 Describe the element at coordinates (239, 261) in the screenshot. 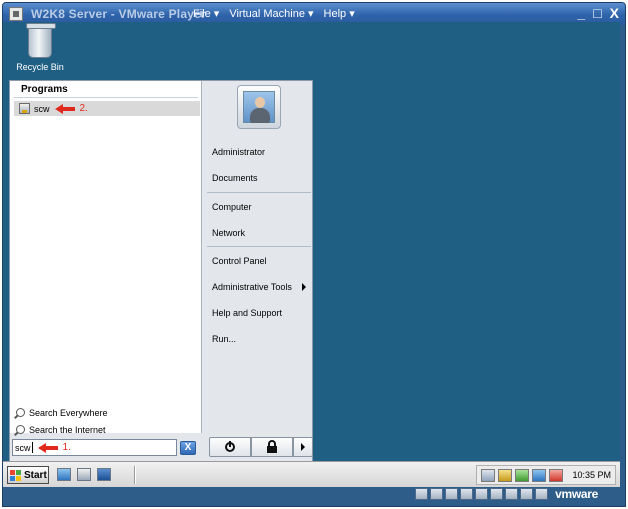

I see `menu-item-control-panel: Control Panel` at that location.